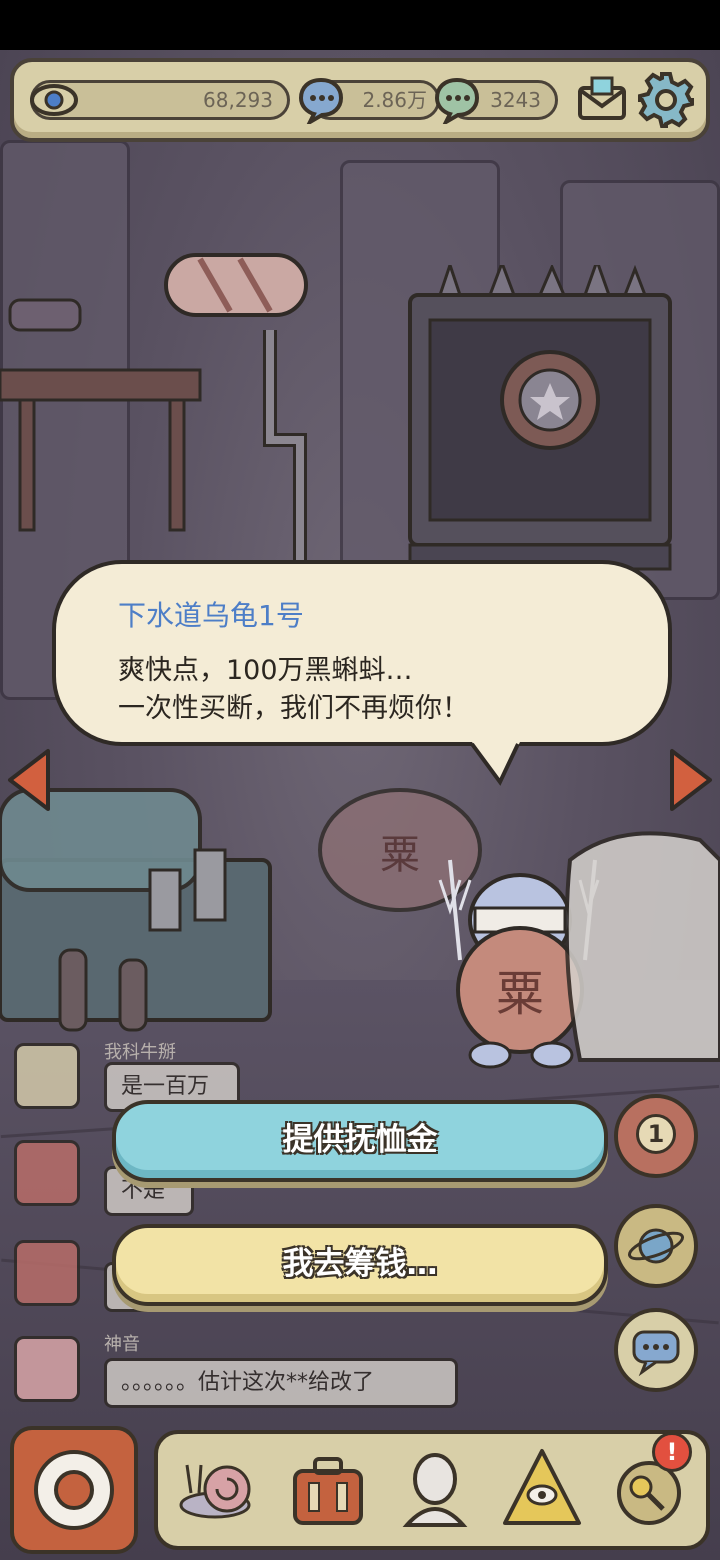 The height and width of the screenshot is (1560, 720). What do you see at coordinates (293, 708) in the screenshot?
I see `dialog-line-2: 一次性买断，我们不再烦你！` at bounding box center [293, 708].